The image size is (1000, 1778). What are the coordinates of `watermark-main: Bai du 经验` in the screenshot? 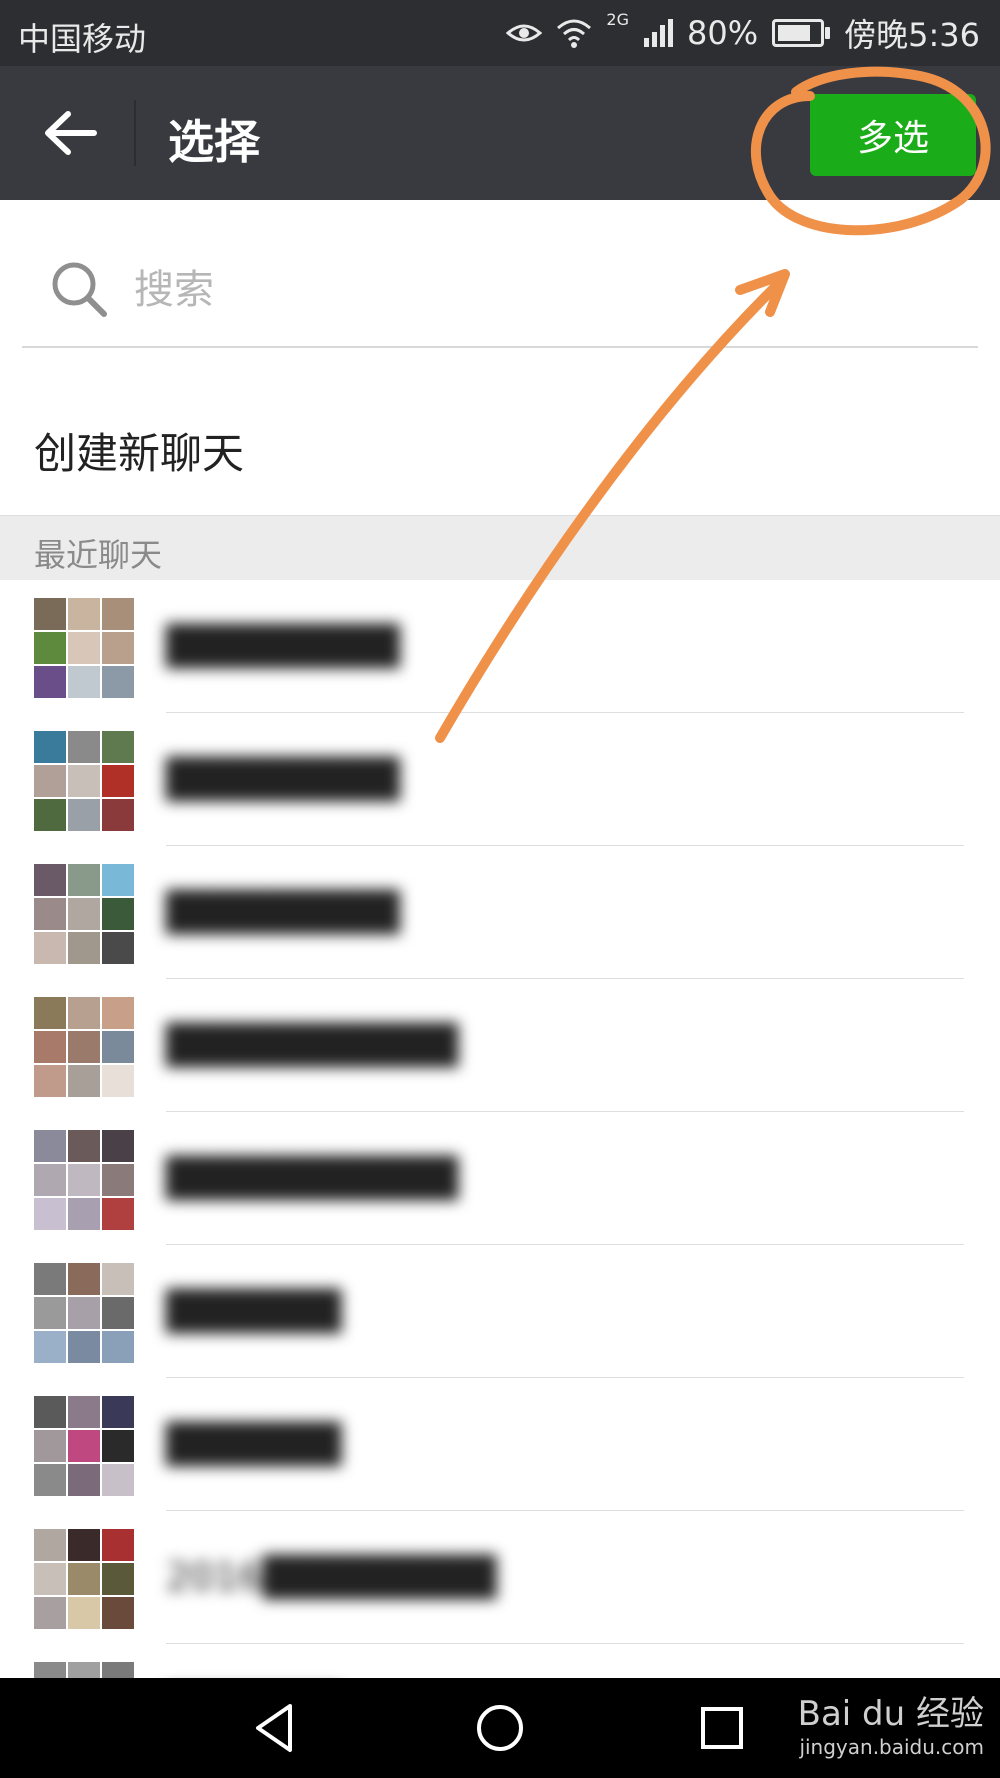 It's located at (890, 1714).